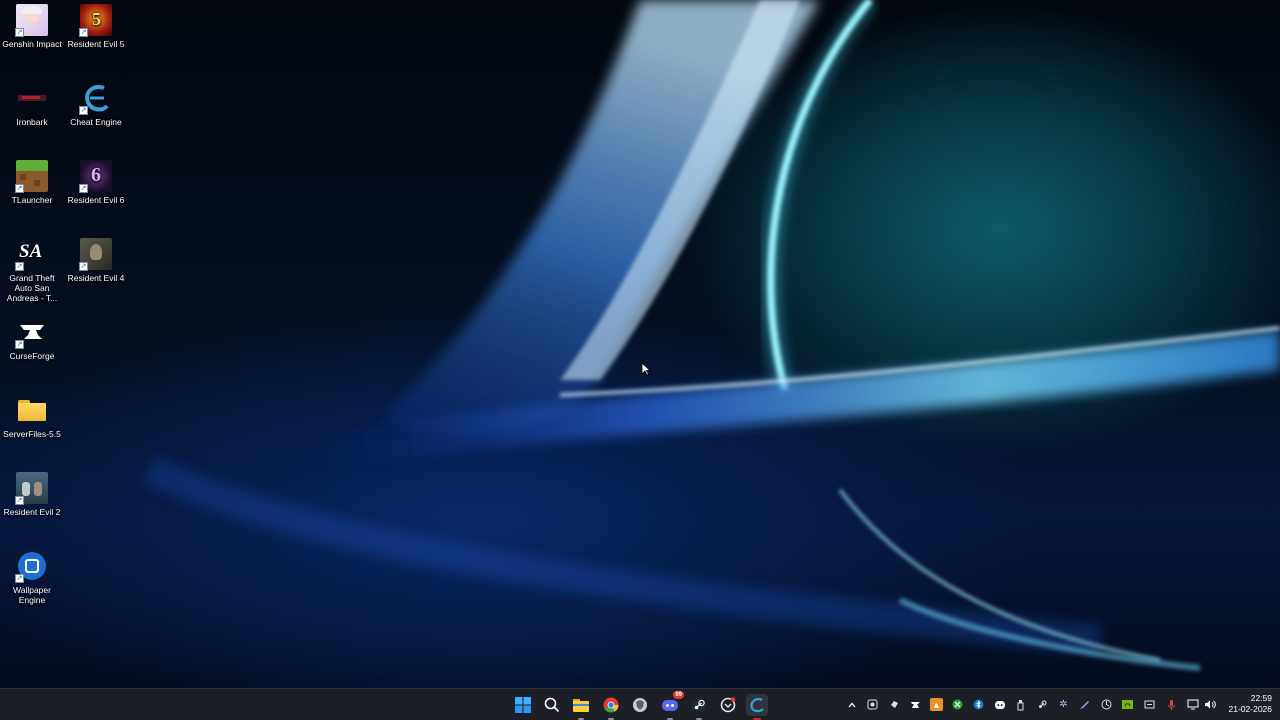 The image size is (1280, 720). What do you see at coordinates (1127, 704) in the screenshot?
I see `nvidia-icon` at bounding box center [1127, 704].